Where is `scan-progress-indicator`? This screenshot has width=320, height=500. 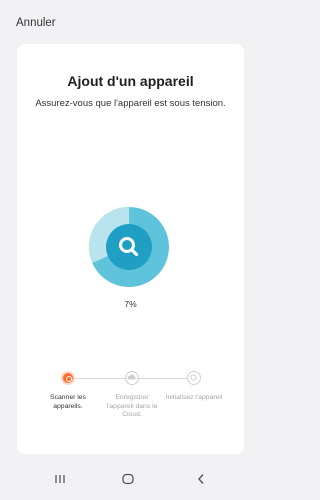
scan-progress-indicator is located at coordinates (129, 247).